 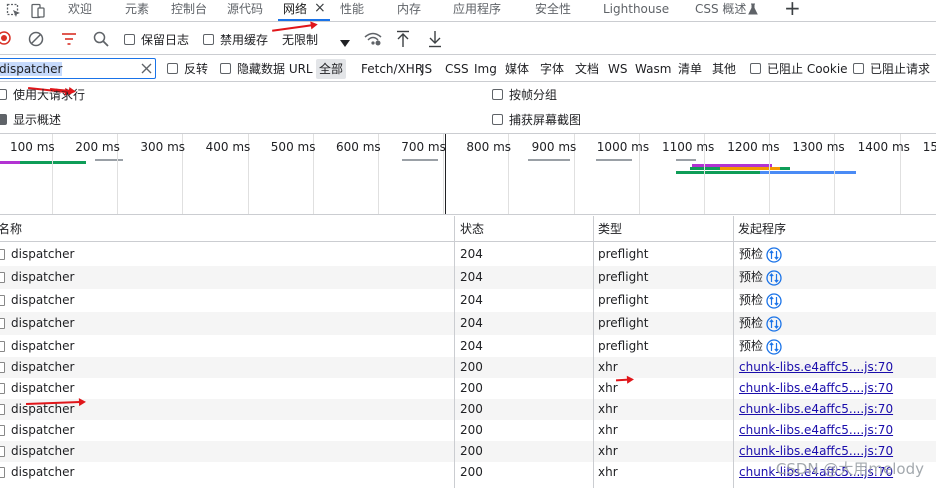 What do you see at coordinates (36, 40) in the screenshot?
I see `clear-icon` at bounding box center [36, 40].